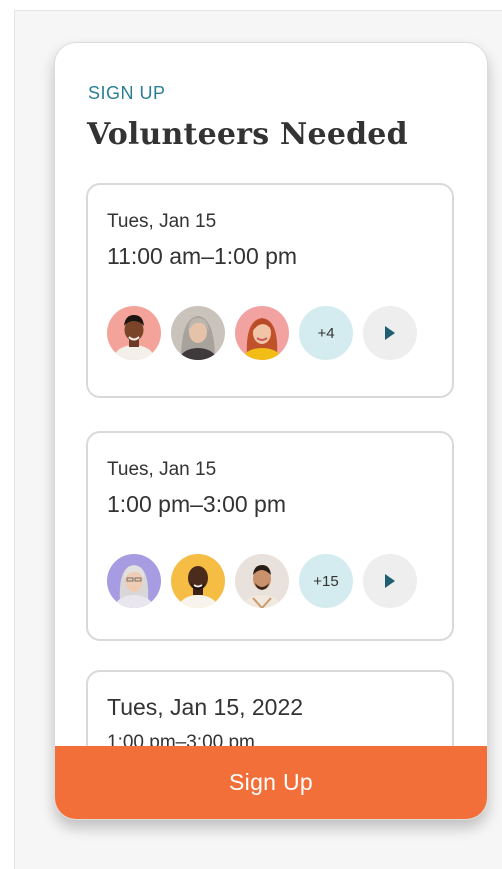 The width and height of the screenshot is (502, 869). I want to click on more-volunteers-badge: +15, so click(326, 581).